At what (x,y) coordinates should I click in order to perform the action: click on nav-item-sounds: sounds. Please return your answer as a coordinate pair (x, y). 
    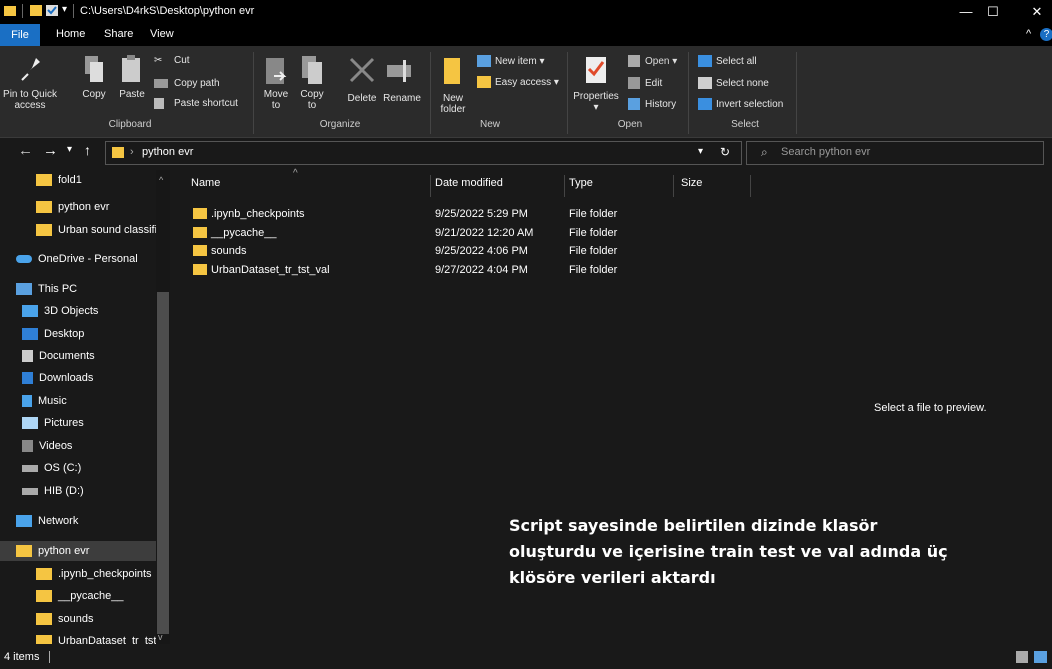
    Looking at the image, I should click on (103, 619).